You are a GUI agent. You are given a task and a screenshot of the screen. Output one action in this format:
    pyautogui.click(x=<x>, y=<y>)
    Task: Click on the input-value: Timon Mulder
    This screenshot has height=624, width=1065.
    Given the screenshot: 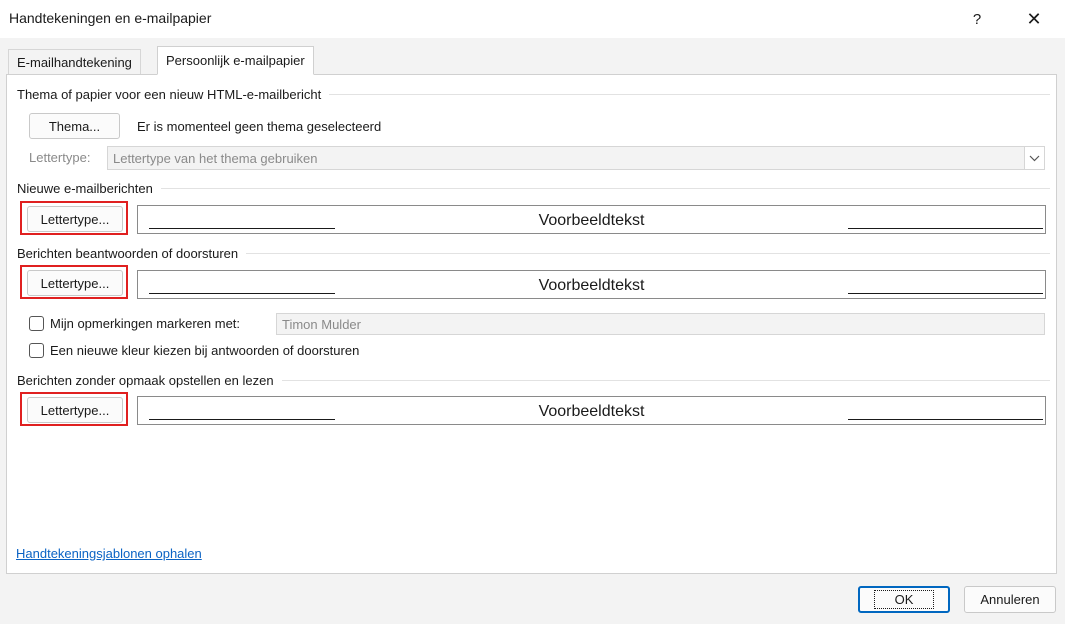 What is the action you would take?
    pyautogui.click(x=321, y=324)
    